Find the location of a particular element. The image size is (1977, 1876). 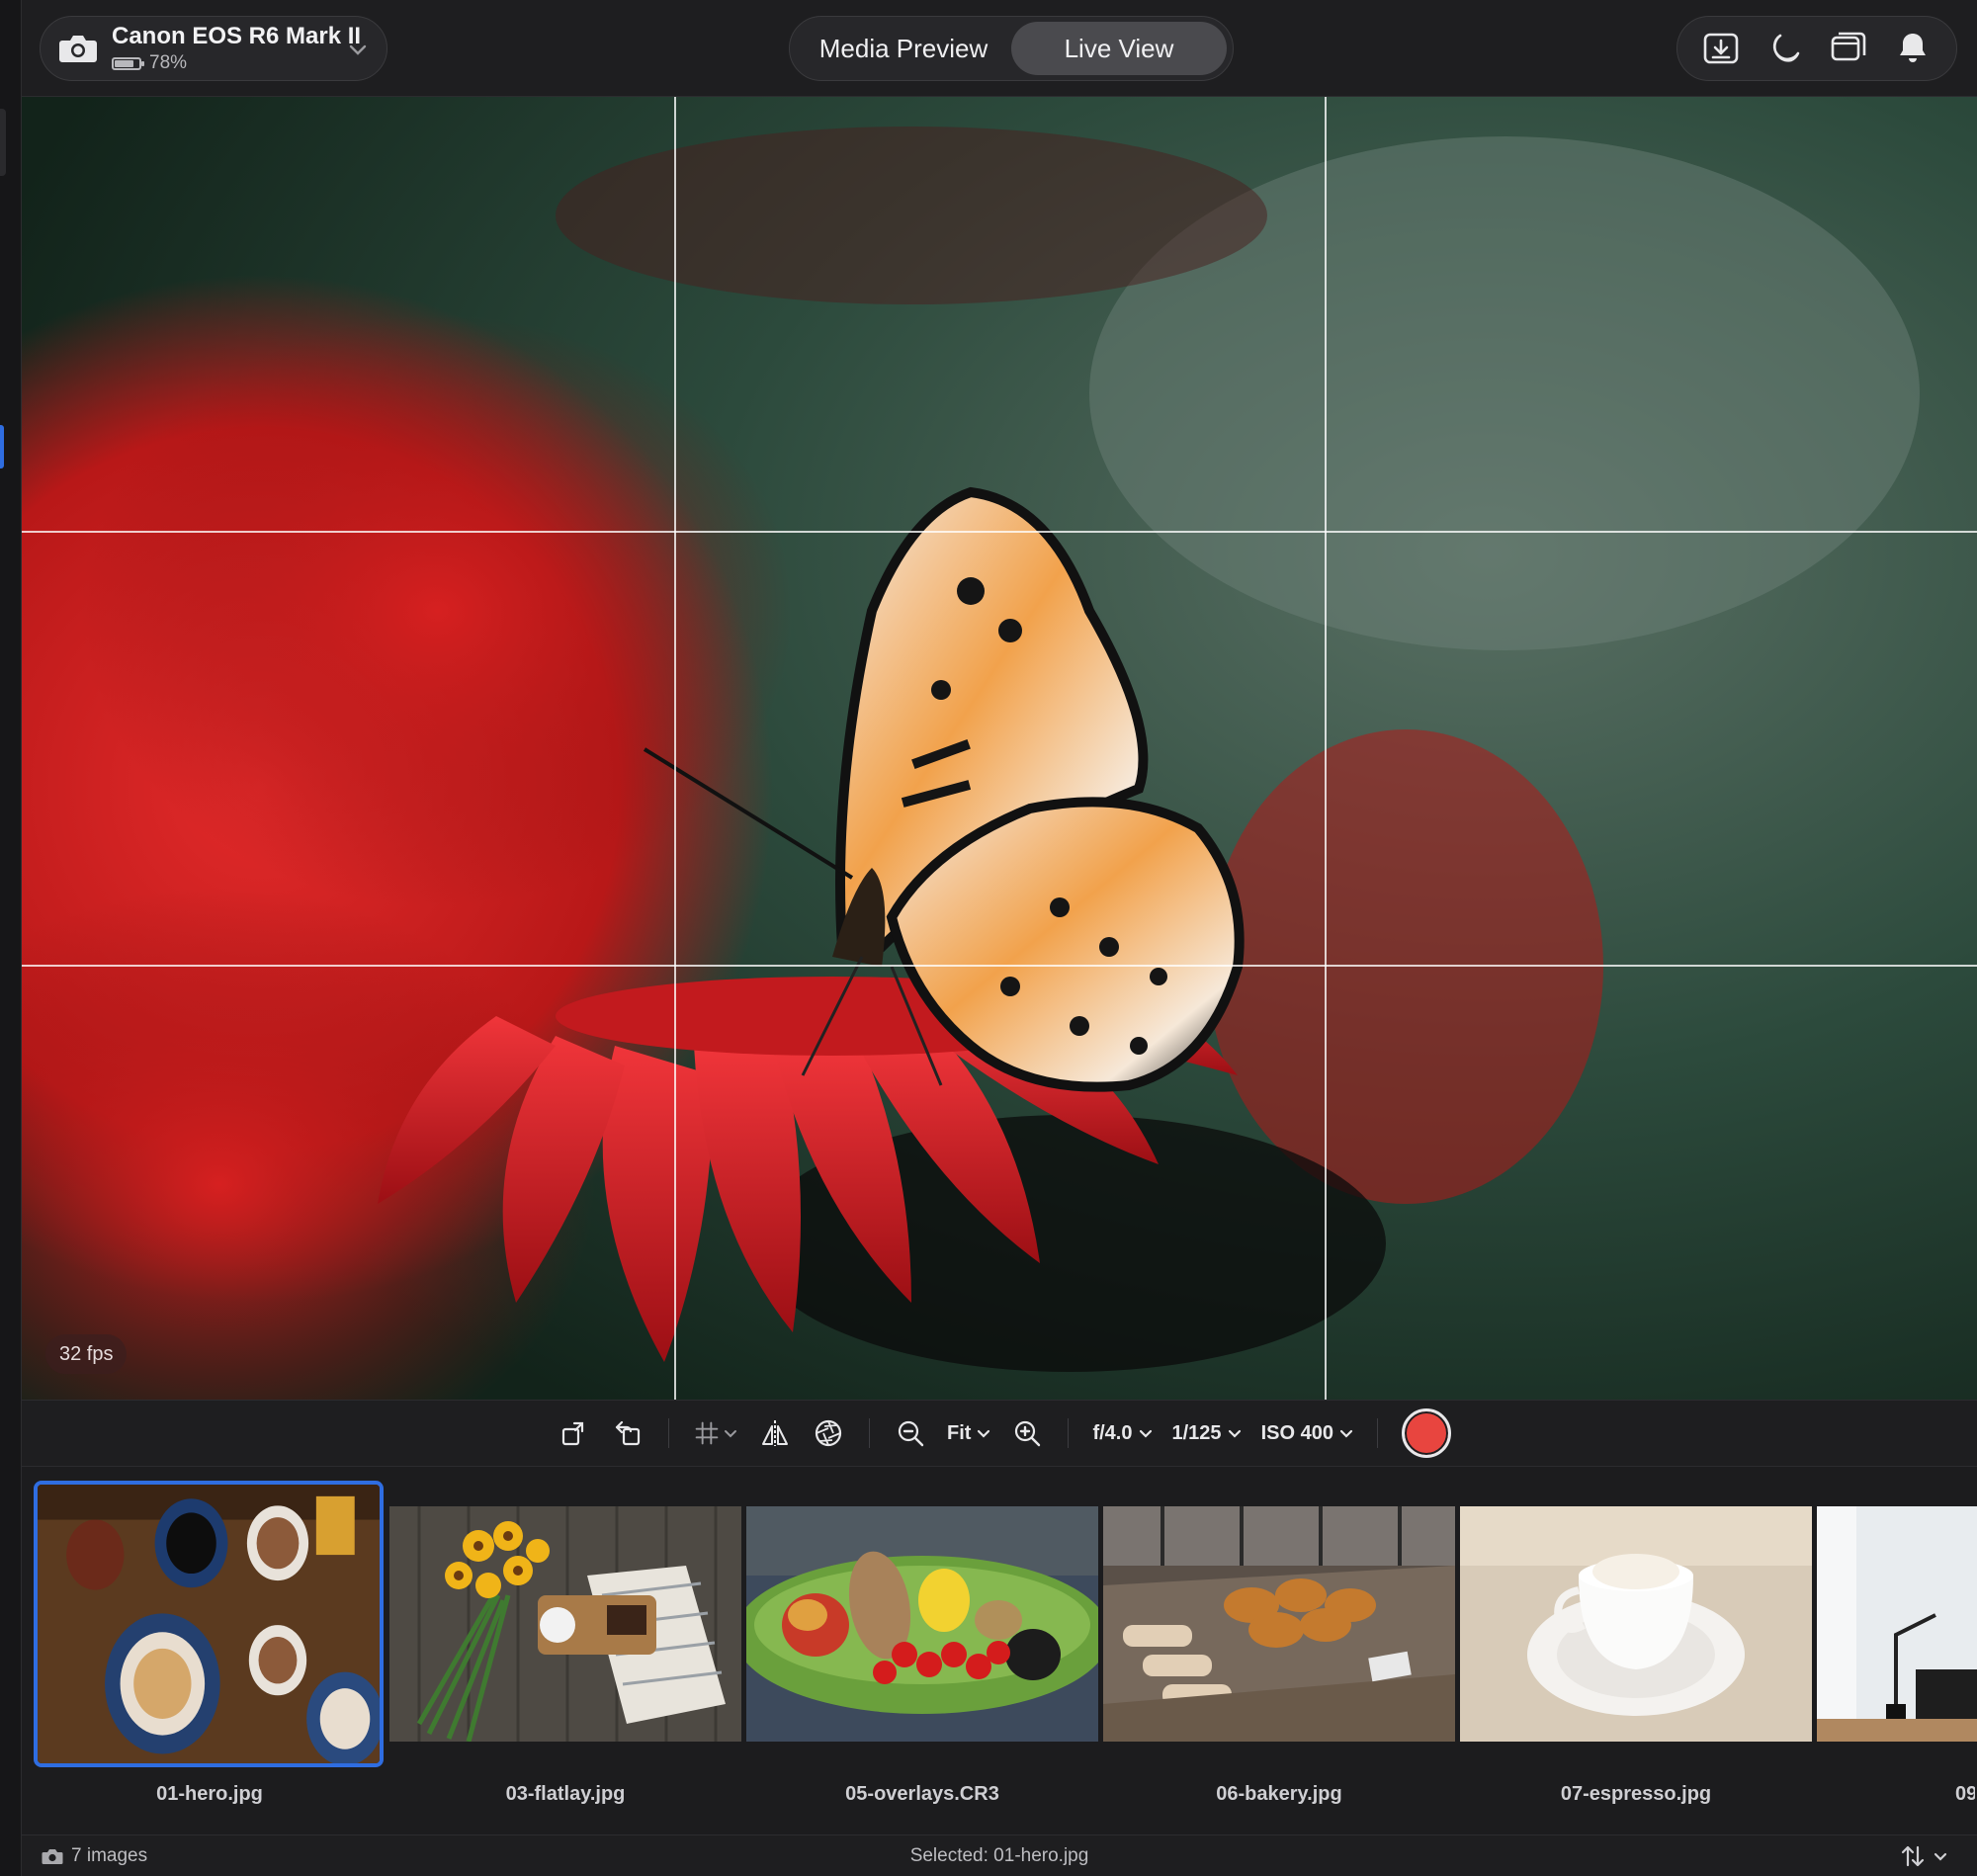

thumbnail-label: 07-espresso.jpg is located at coordinates (1636, 1794).